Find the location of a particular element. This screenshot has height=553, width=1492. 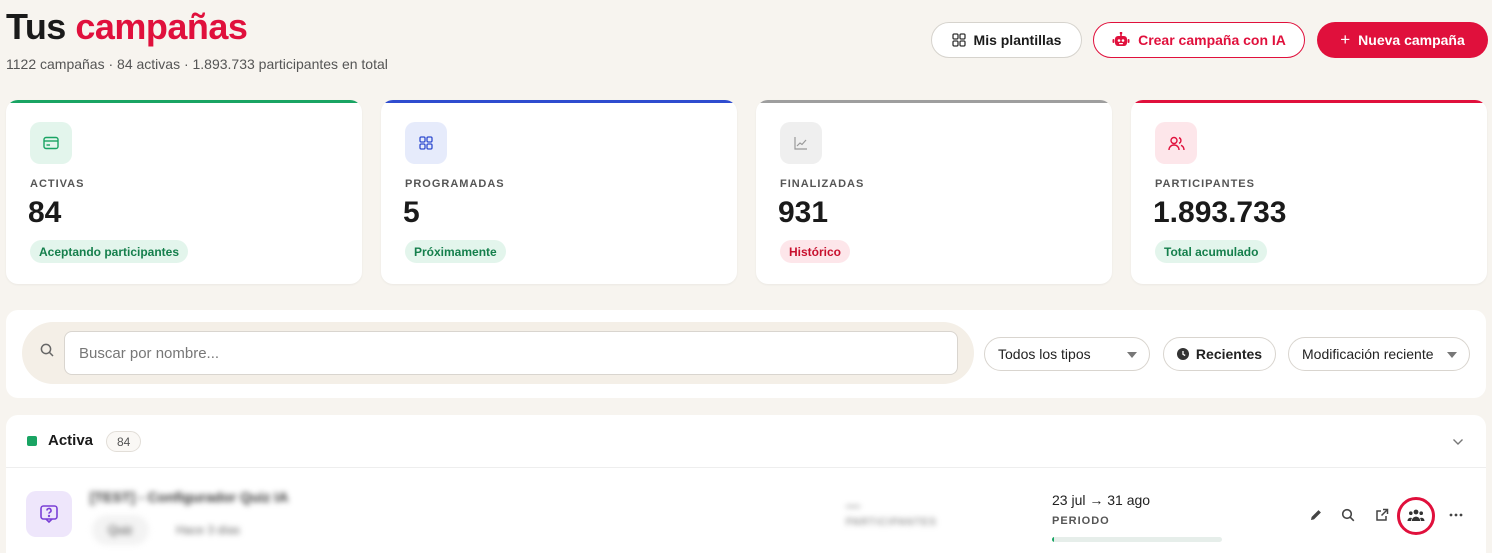

period-label: PERIODO is located at coordinates (1081, 521).